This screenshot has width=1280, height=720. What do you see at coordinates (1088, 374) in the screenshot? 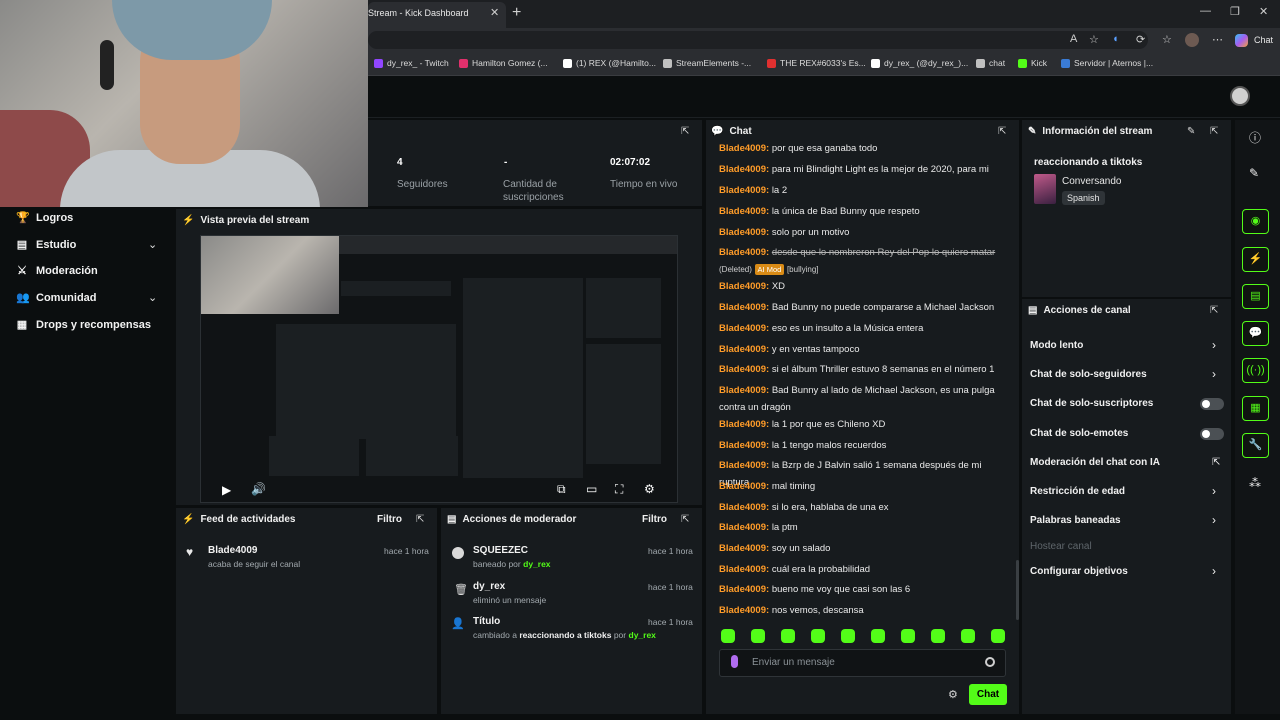
I see `channel-action-item: Chat de solo-seguidores` at bounding box center [1088, 374].